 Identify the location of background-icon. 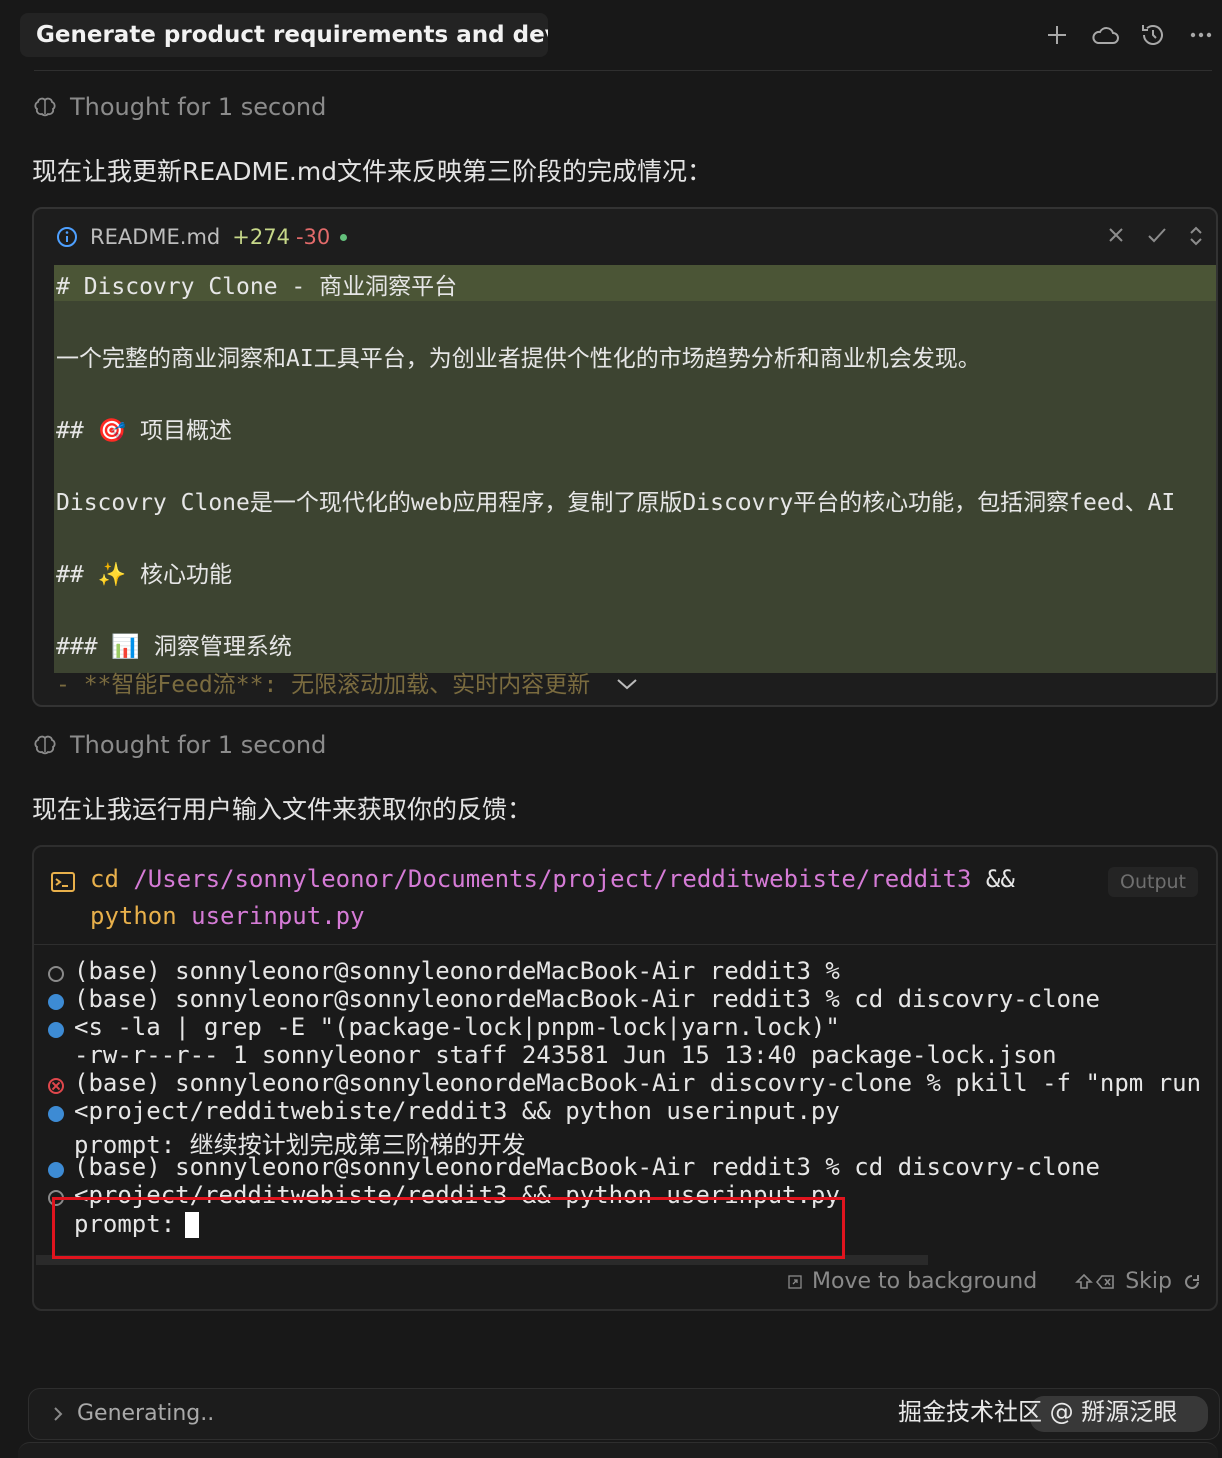
(795, 1281).